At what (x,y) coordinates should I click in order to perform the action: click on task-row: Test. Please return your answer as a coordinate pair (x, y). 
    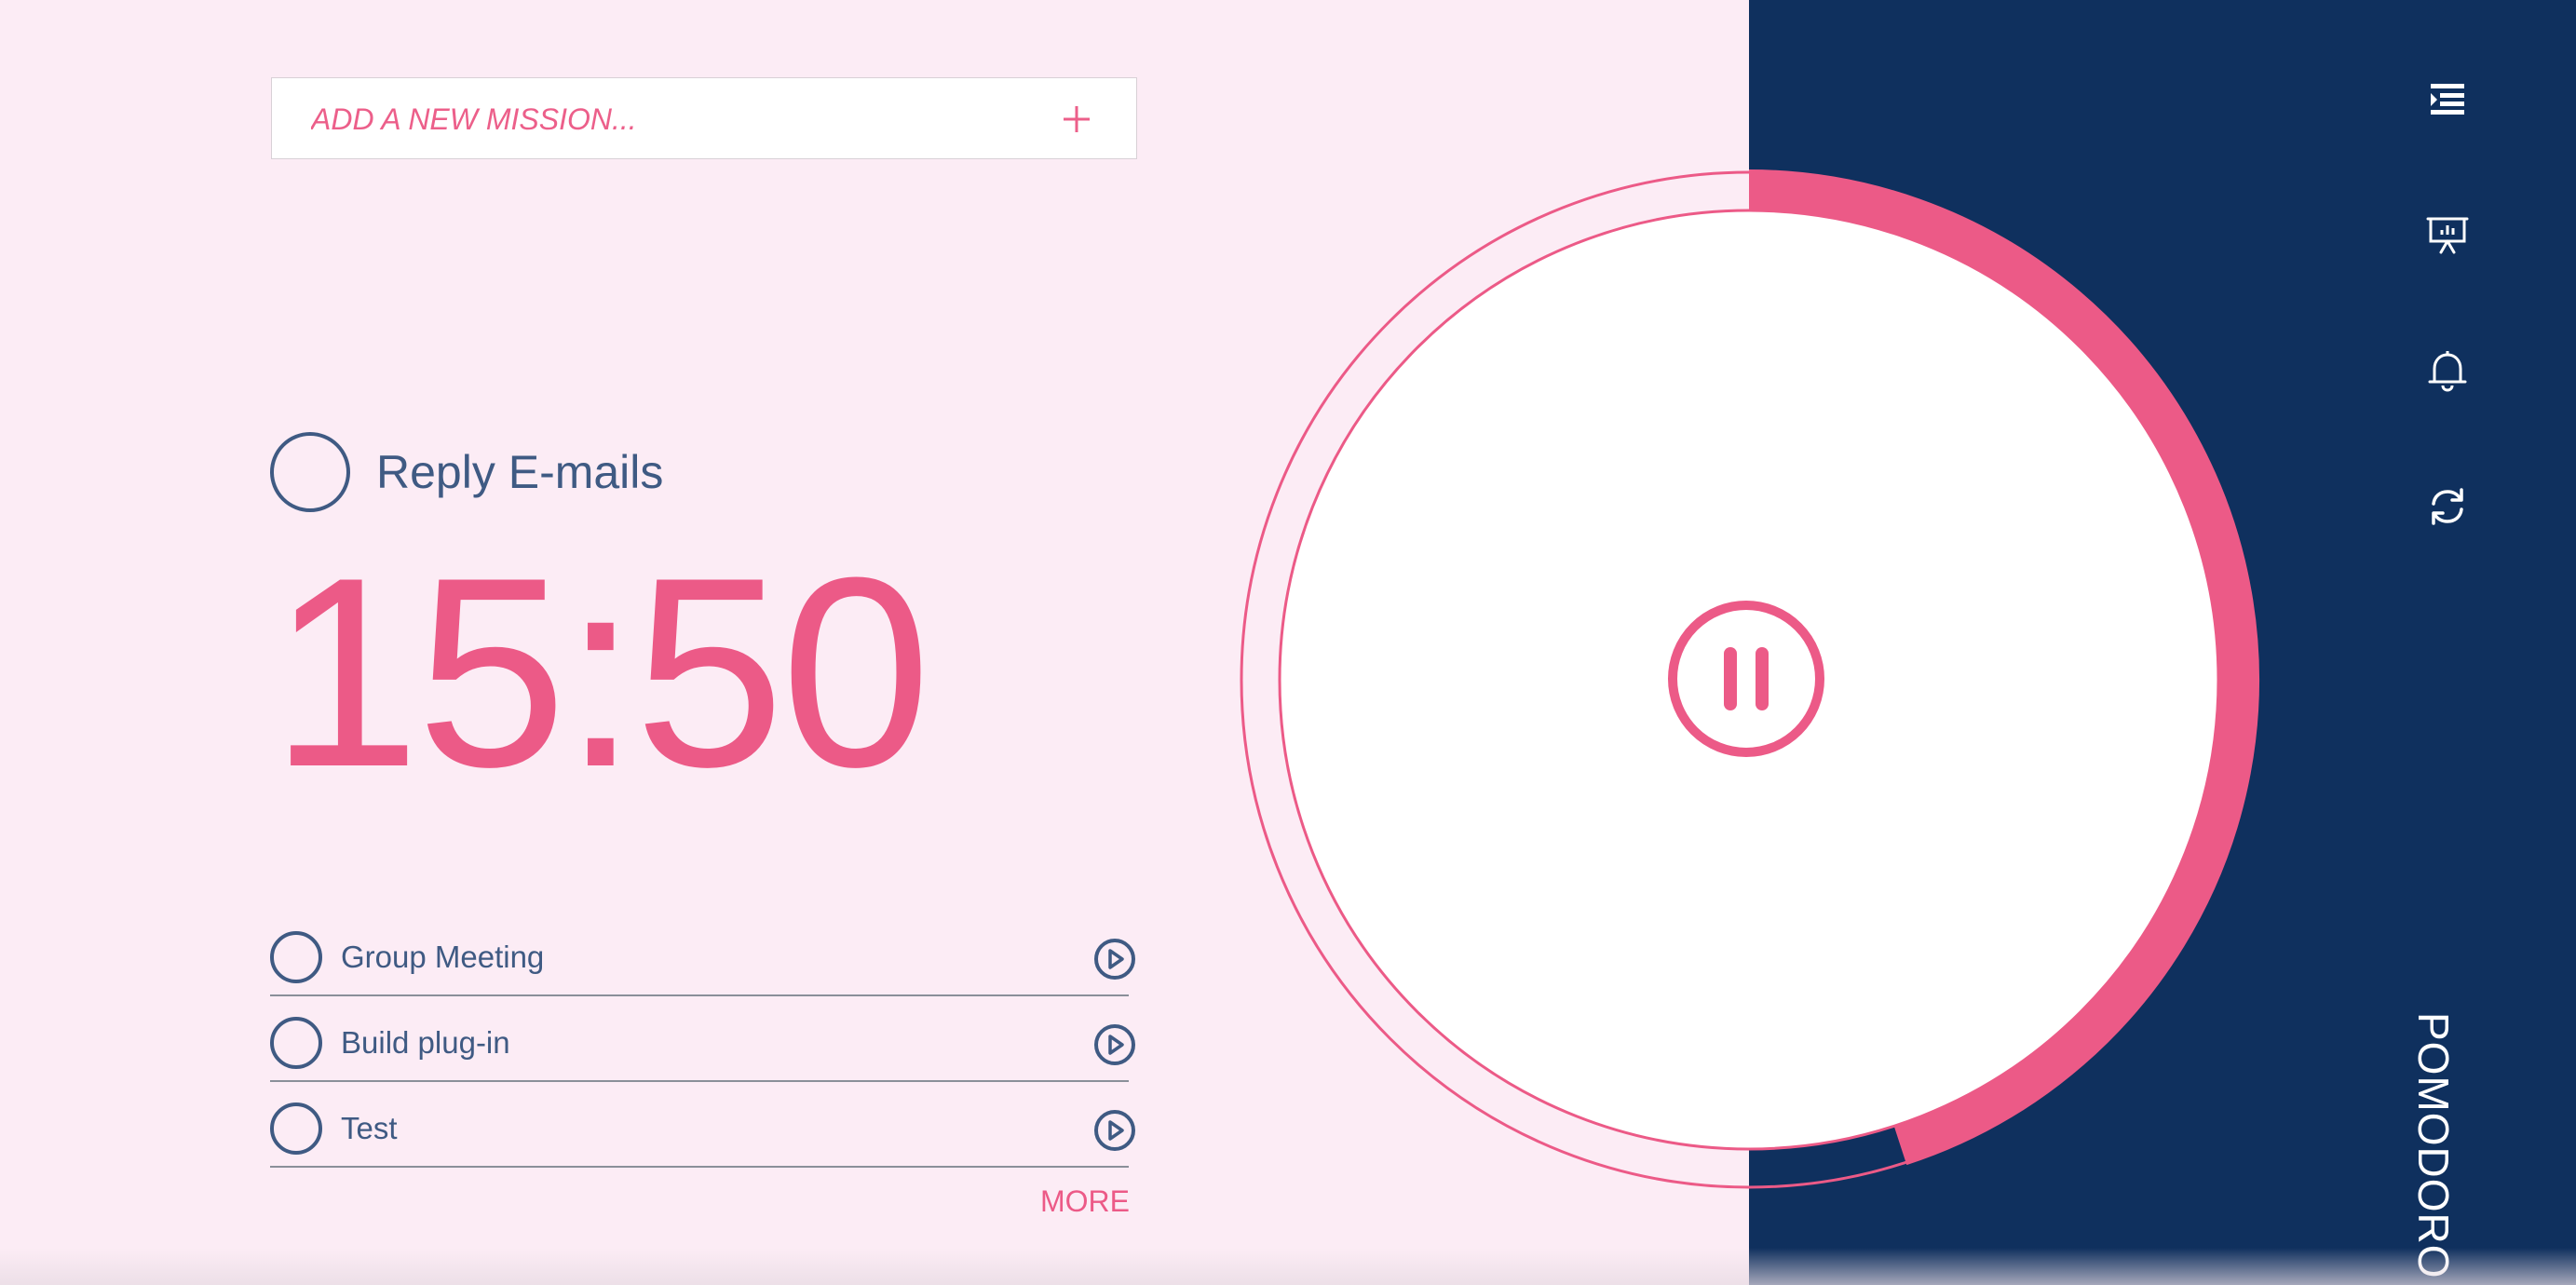
    Looking at the image, I should click on (702, 1126).